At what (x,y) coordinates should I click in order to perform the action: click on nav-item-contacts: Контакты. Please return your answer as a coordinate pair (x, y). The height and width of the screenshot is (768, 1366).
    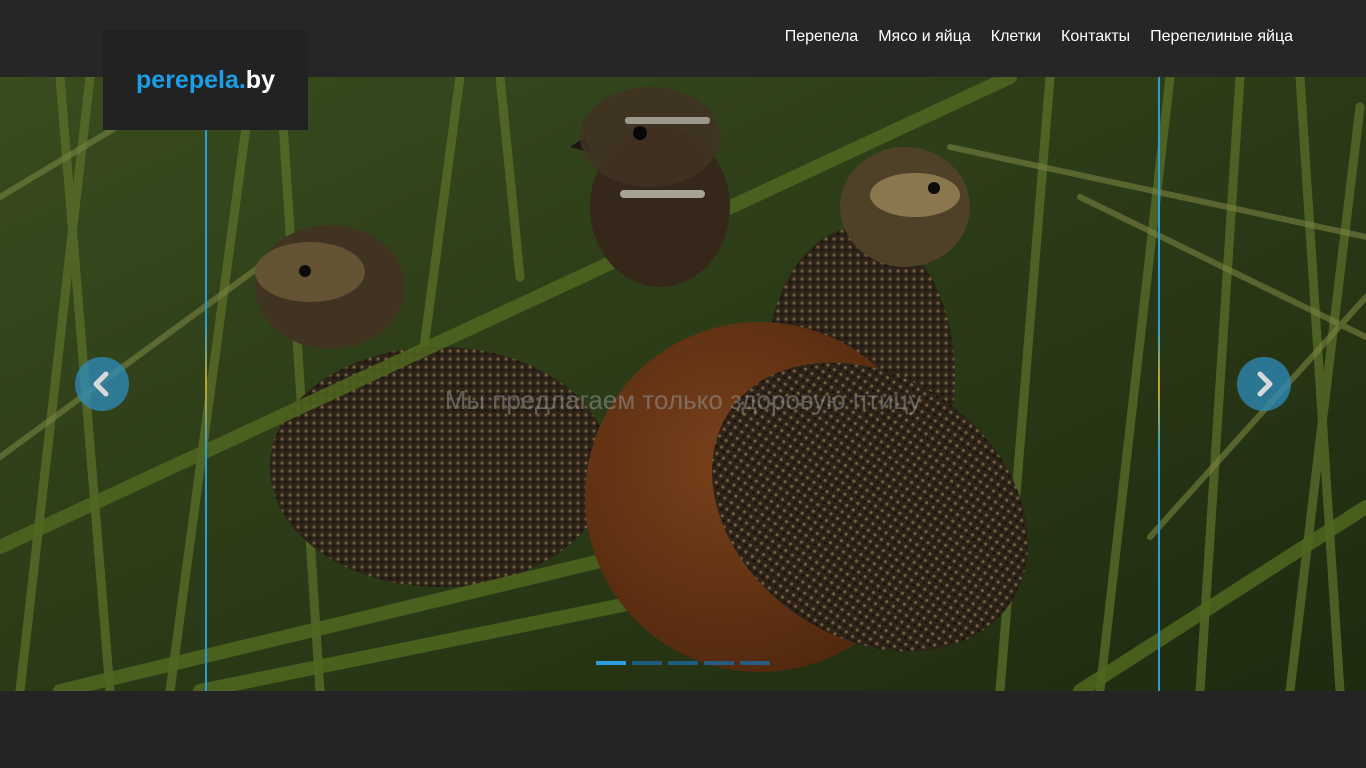
    Looking at the image, I should click on (1095, 37).